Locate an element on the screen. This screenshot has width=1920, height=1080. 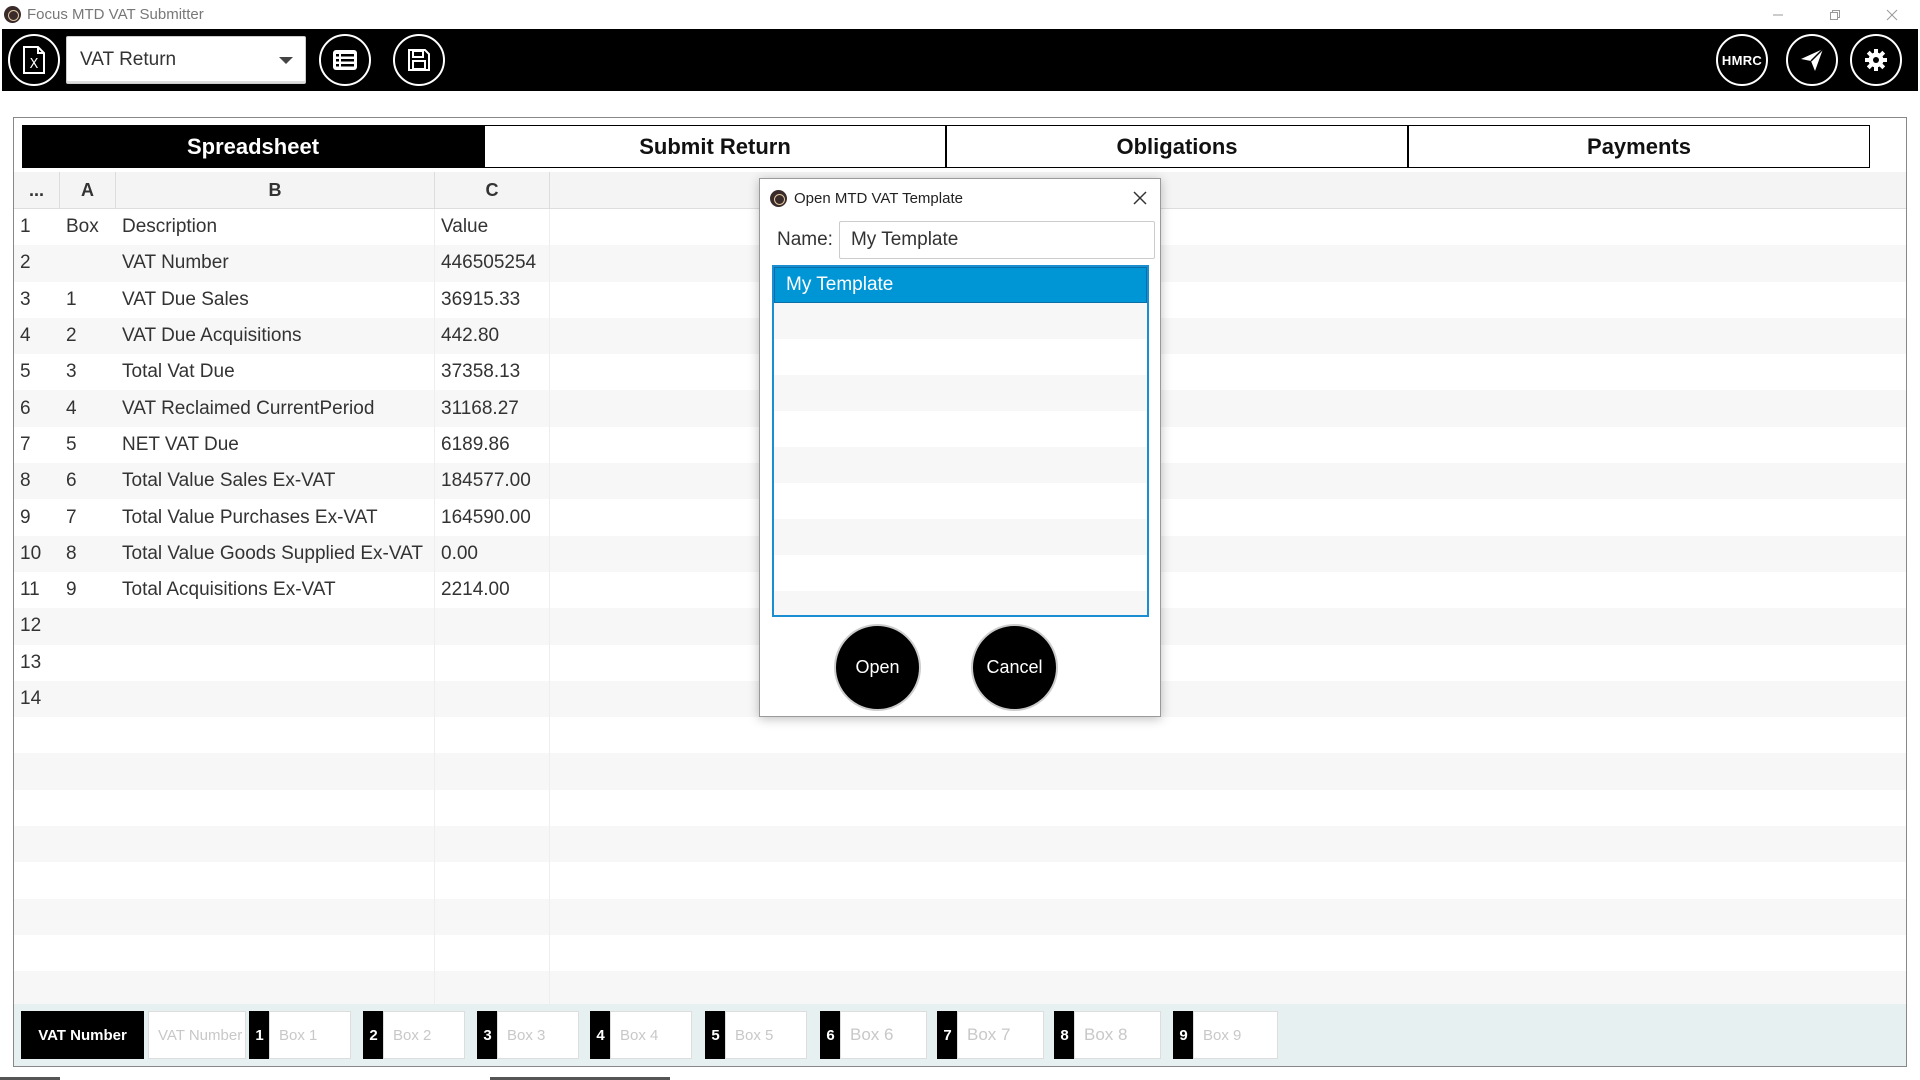
cell-b: VAT Reclaimed CurrentPeriod is located at coordinates (275, 408).